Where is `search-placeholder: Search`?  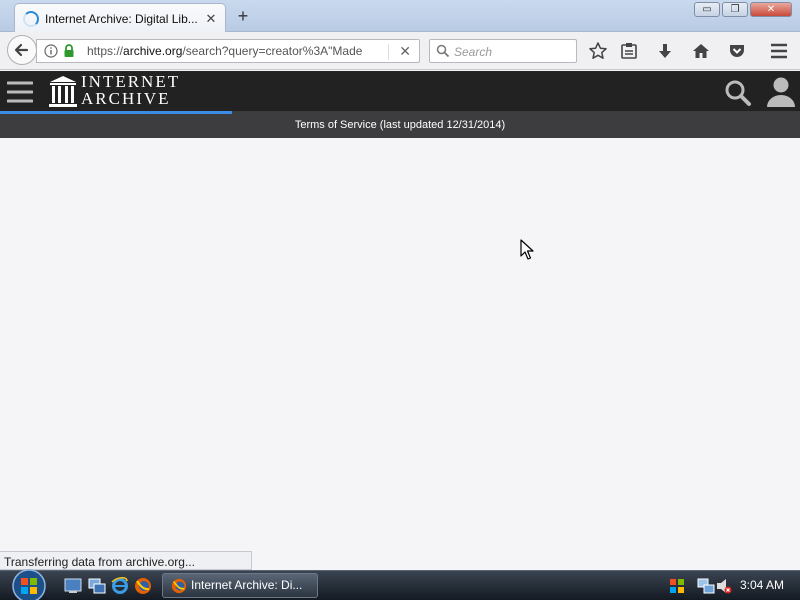 search-placeholder: Search is located at coordinates (473, 52).